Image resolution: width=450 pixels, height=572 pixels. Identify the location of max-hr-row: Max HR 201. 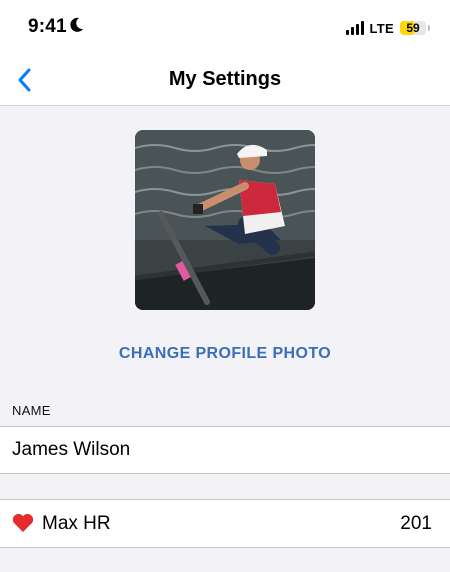
(225, 523).